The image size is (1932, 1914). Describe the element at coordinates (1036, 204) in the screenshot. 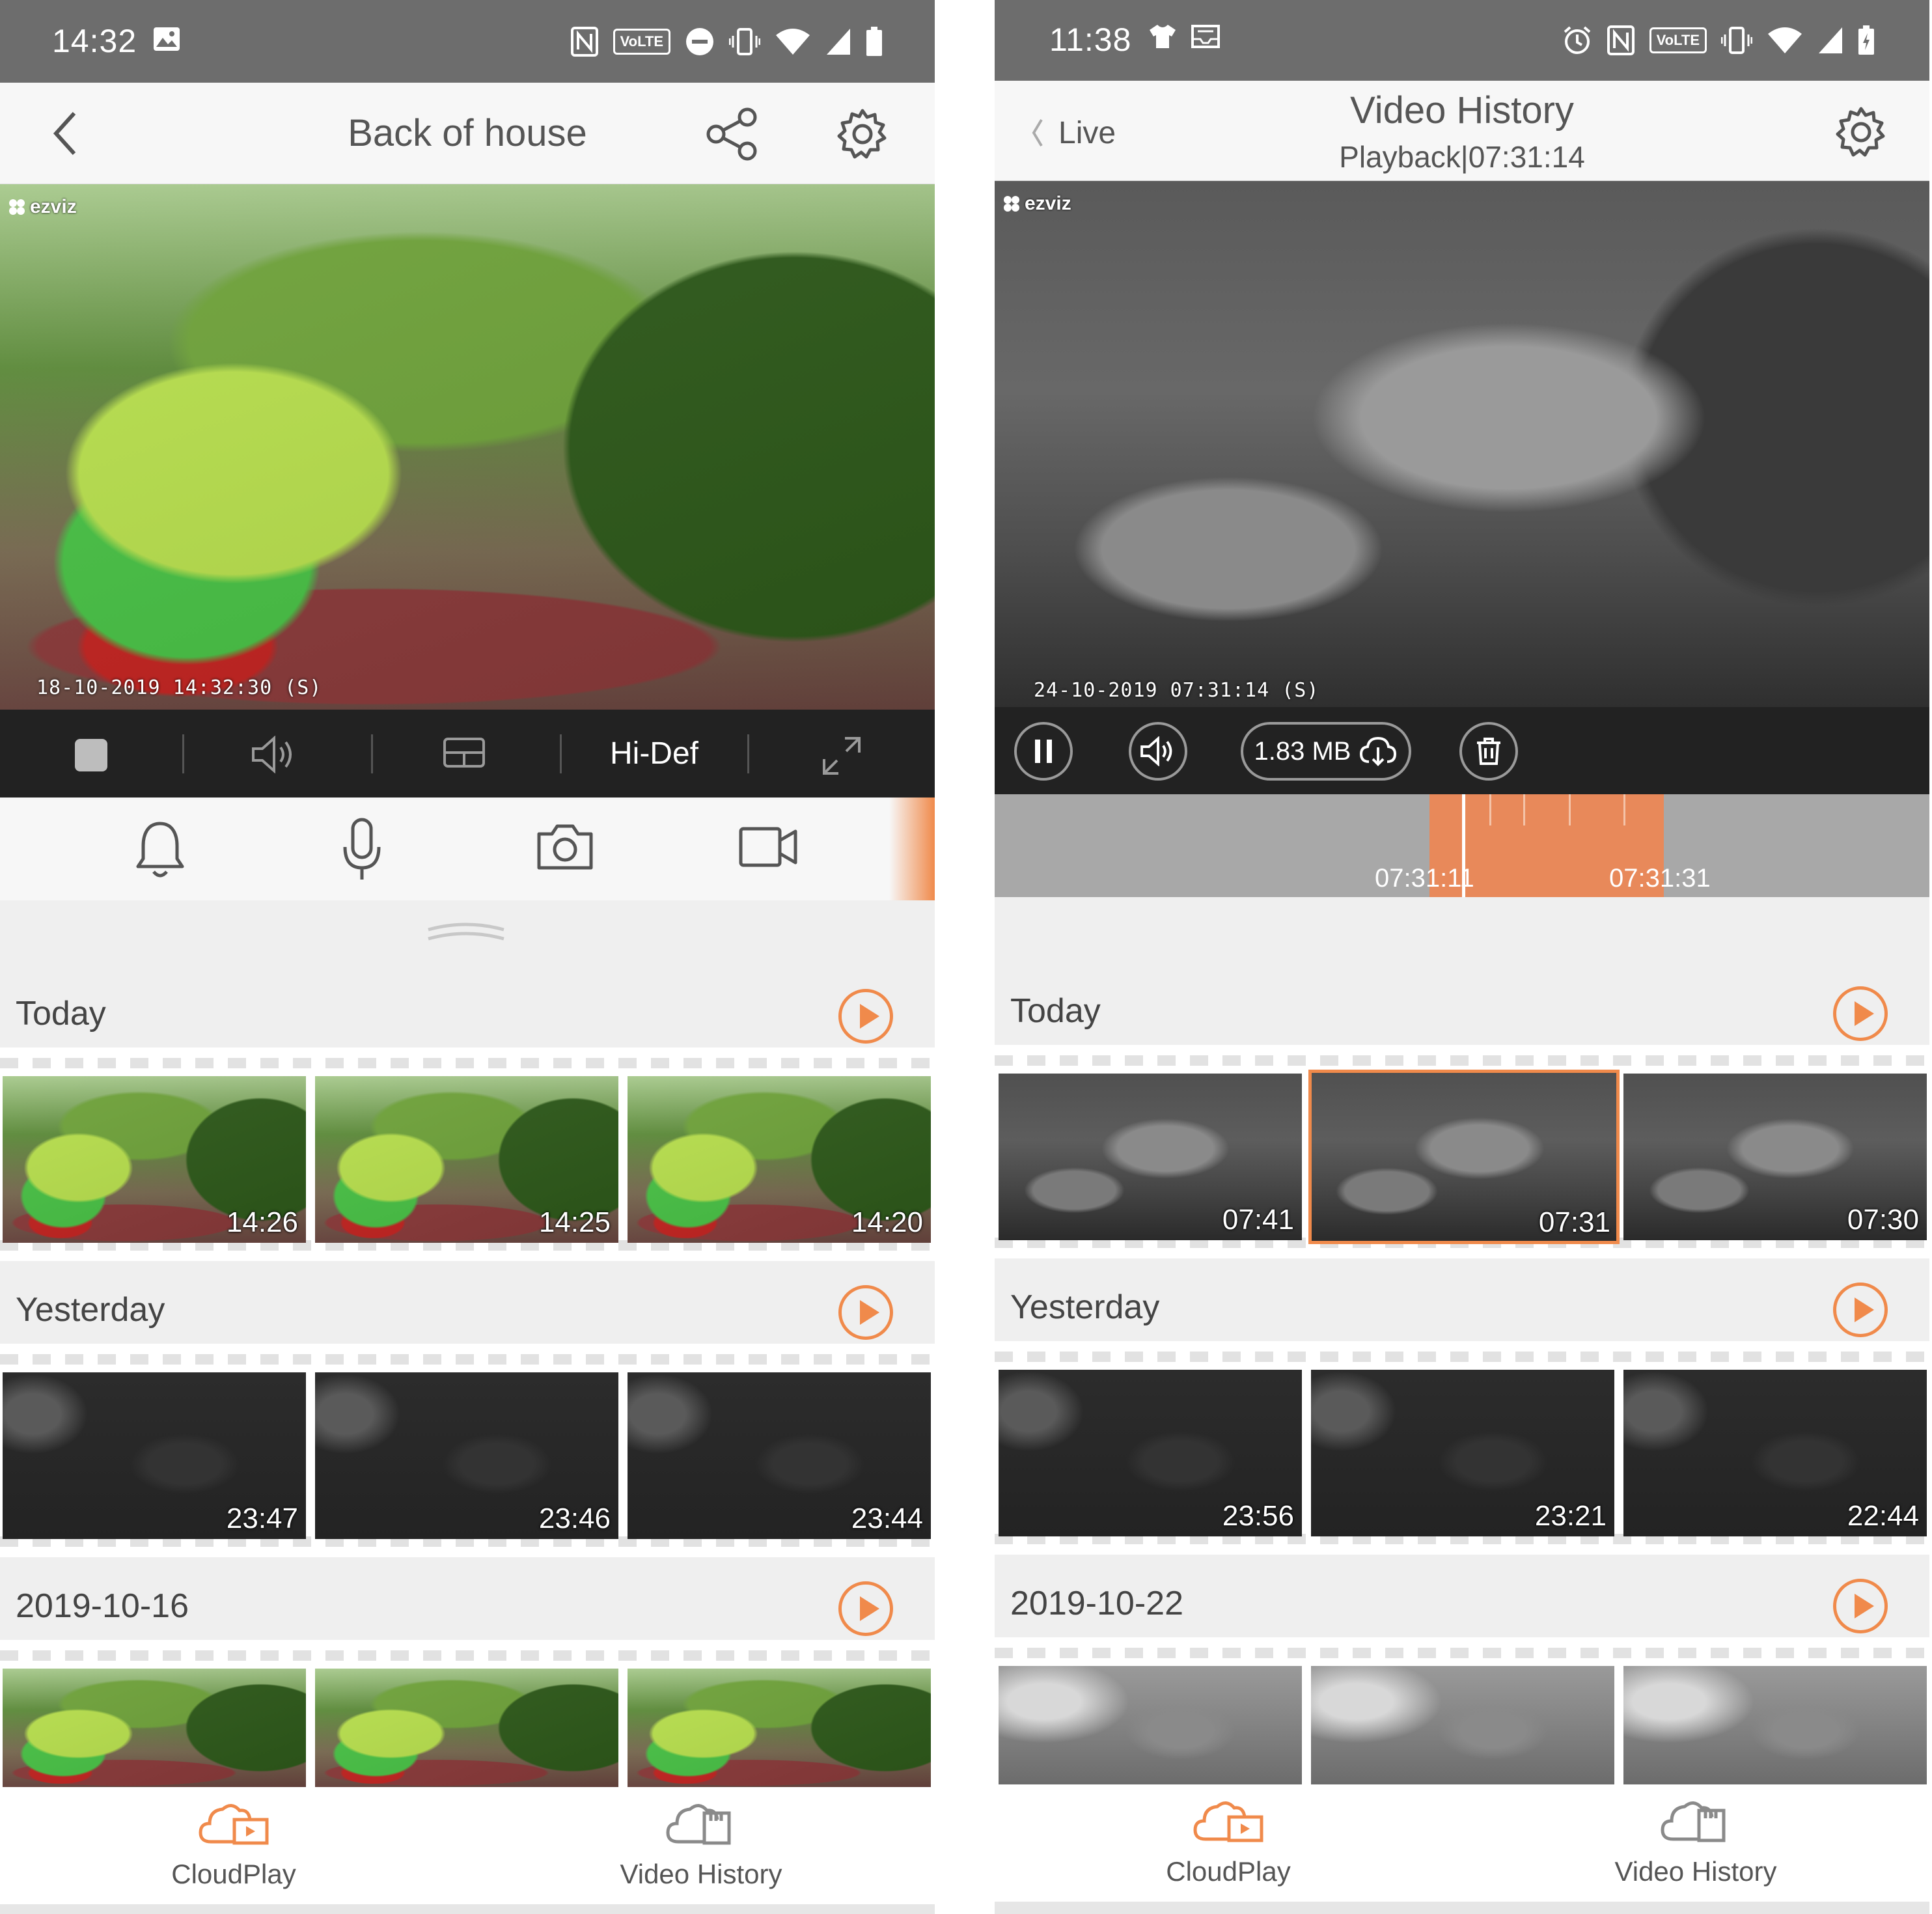

I see `ezviz-logo: ezviz` at that location.